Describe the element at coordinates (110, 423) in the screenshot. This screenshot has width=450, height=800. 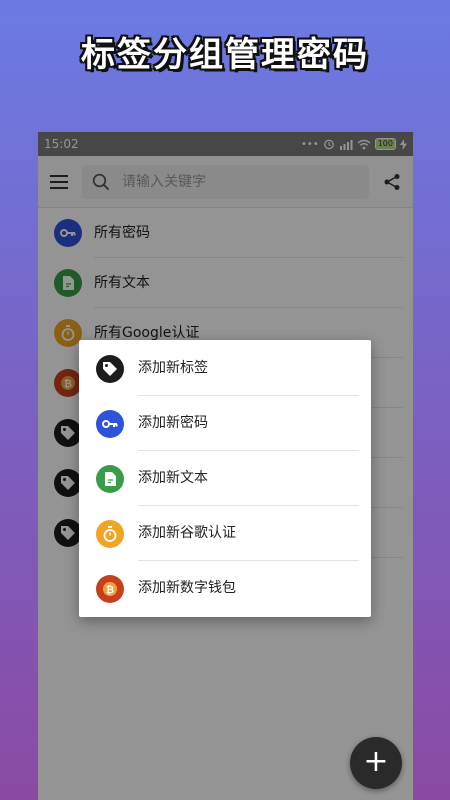
I see `key-icon` at that location.